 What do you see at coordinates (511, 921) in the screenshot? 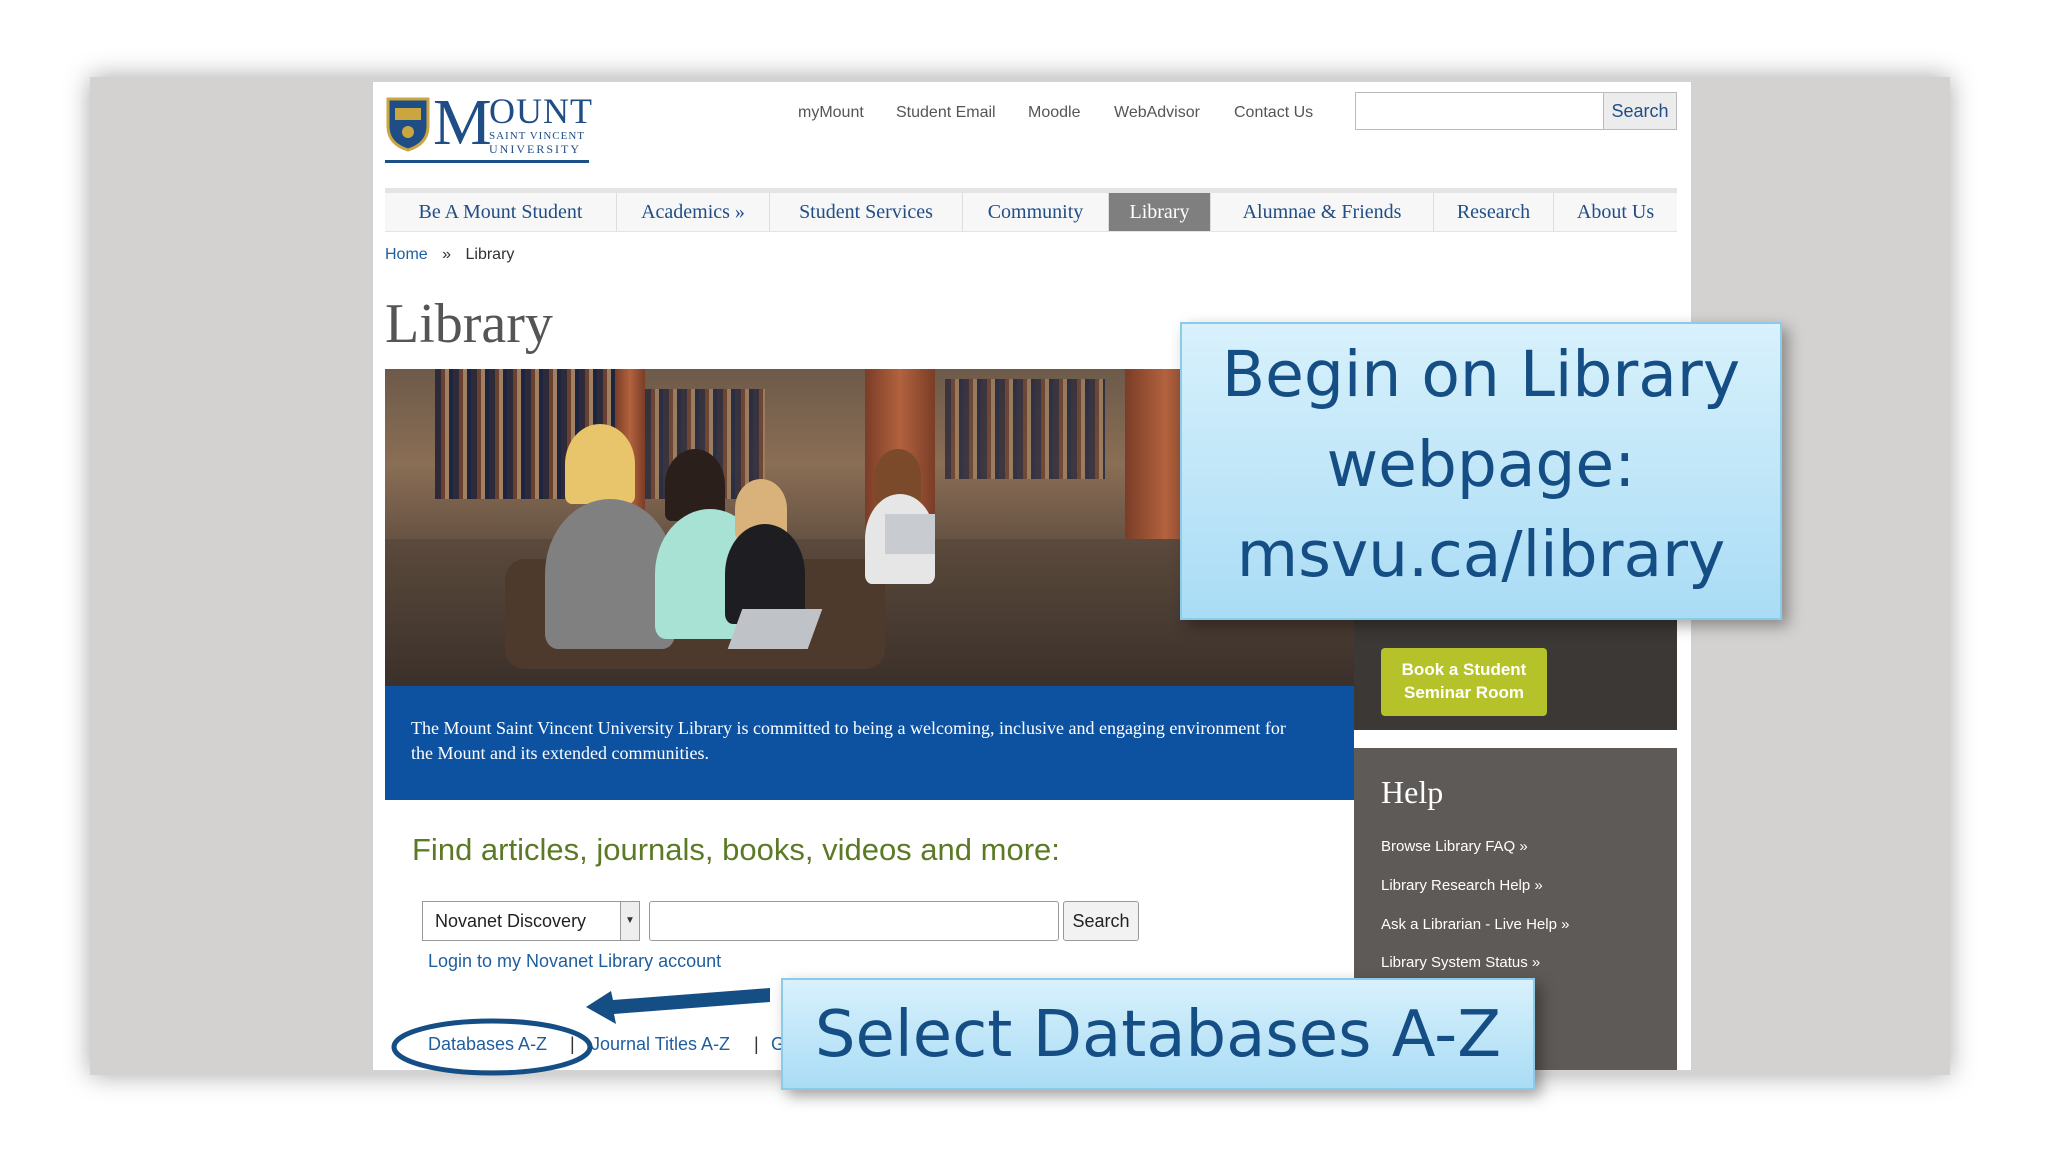
I see `search-scope-value: Novanet Discovery` at bounding box center [511, 921].